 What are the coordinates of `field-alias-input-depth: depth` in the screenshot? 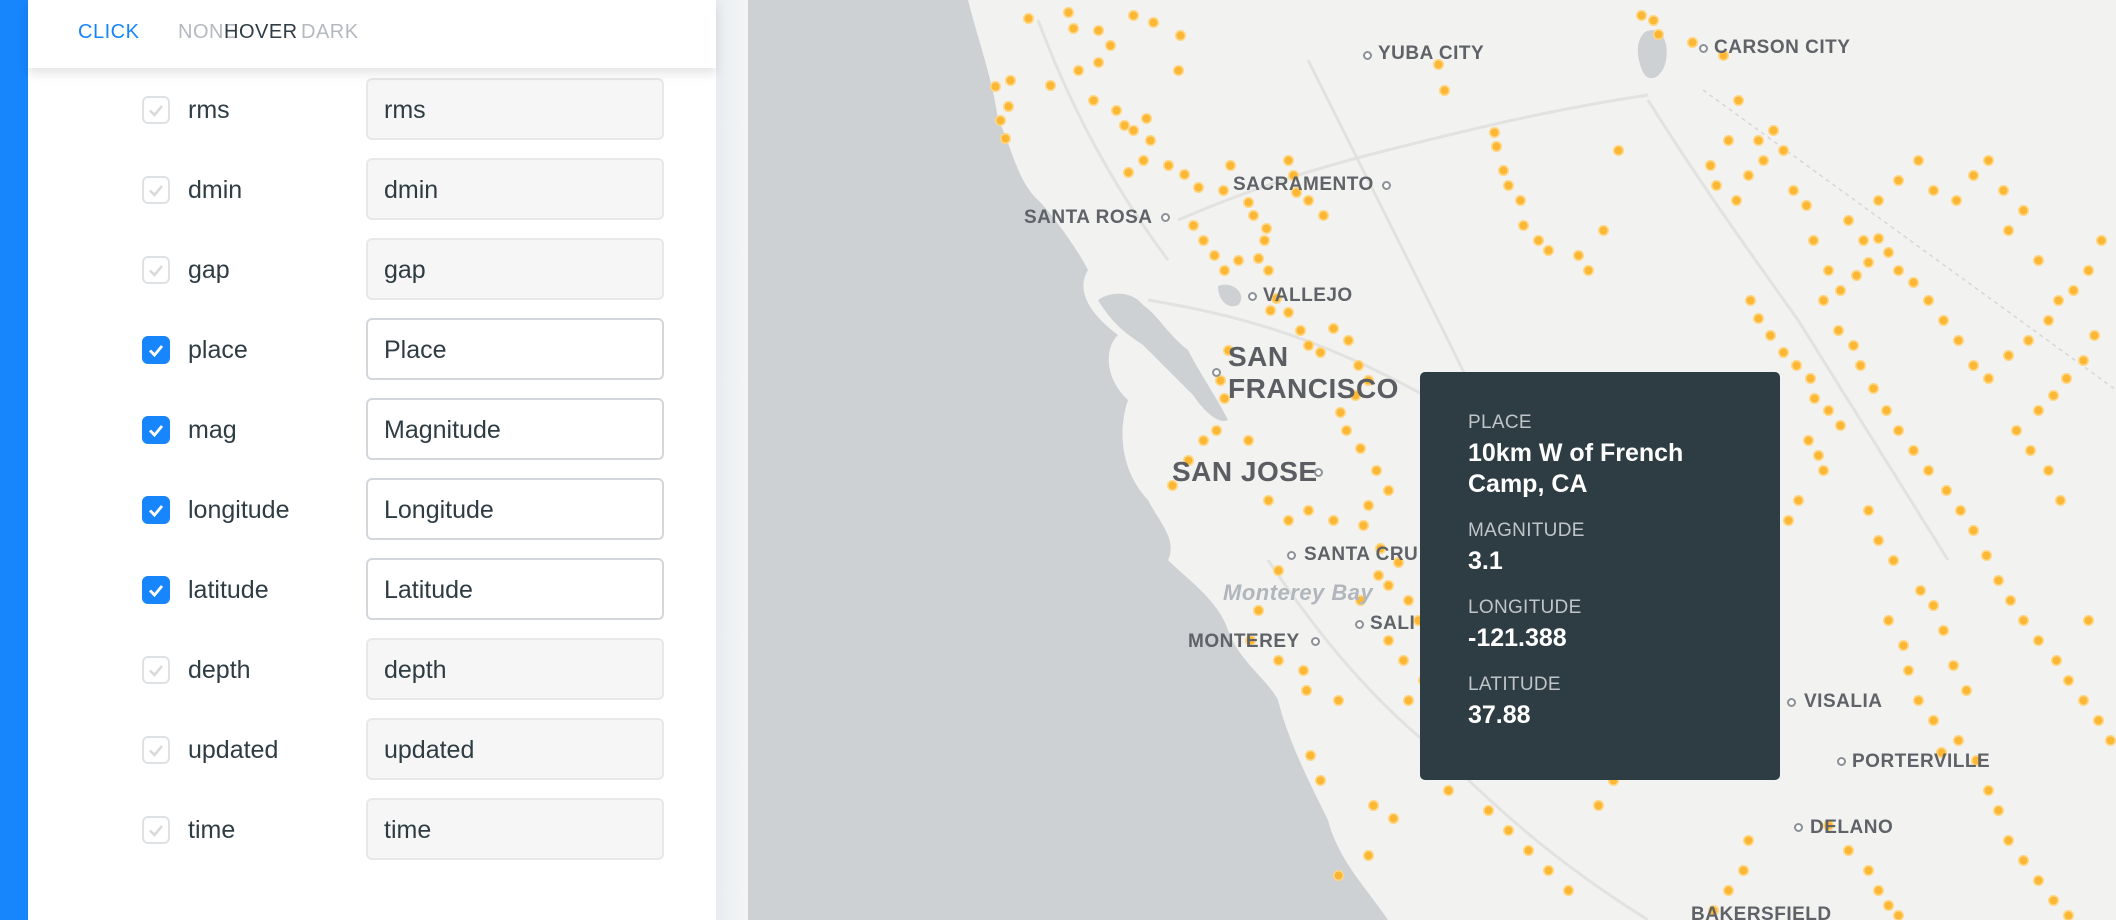 It's located at (515, 669).